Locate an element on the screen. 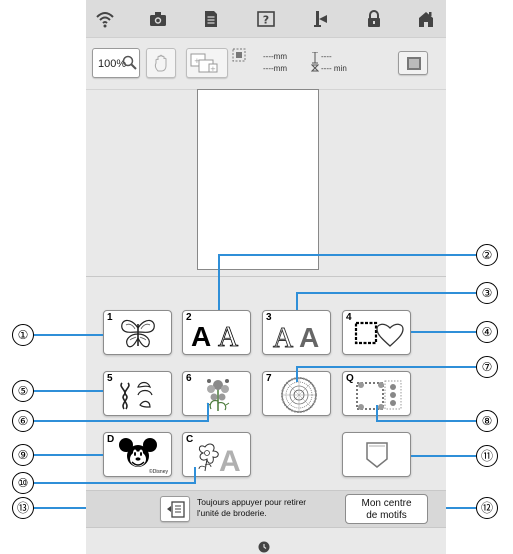 The image size is (513, 554). category-4-button: 4 is located at coordinates (376, 332).